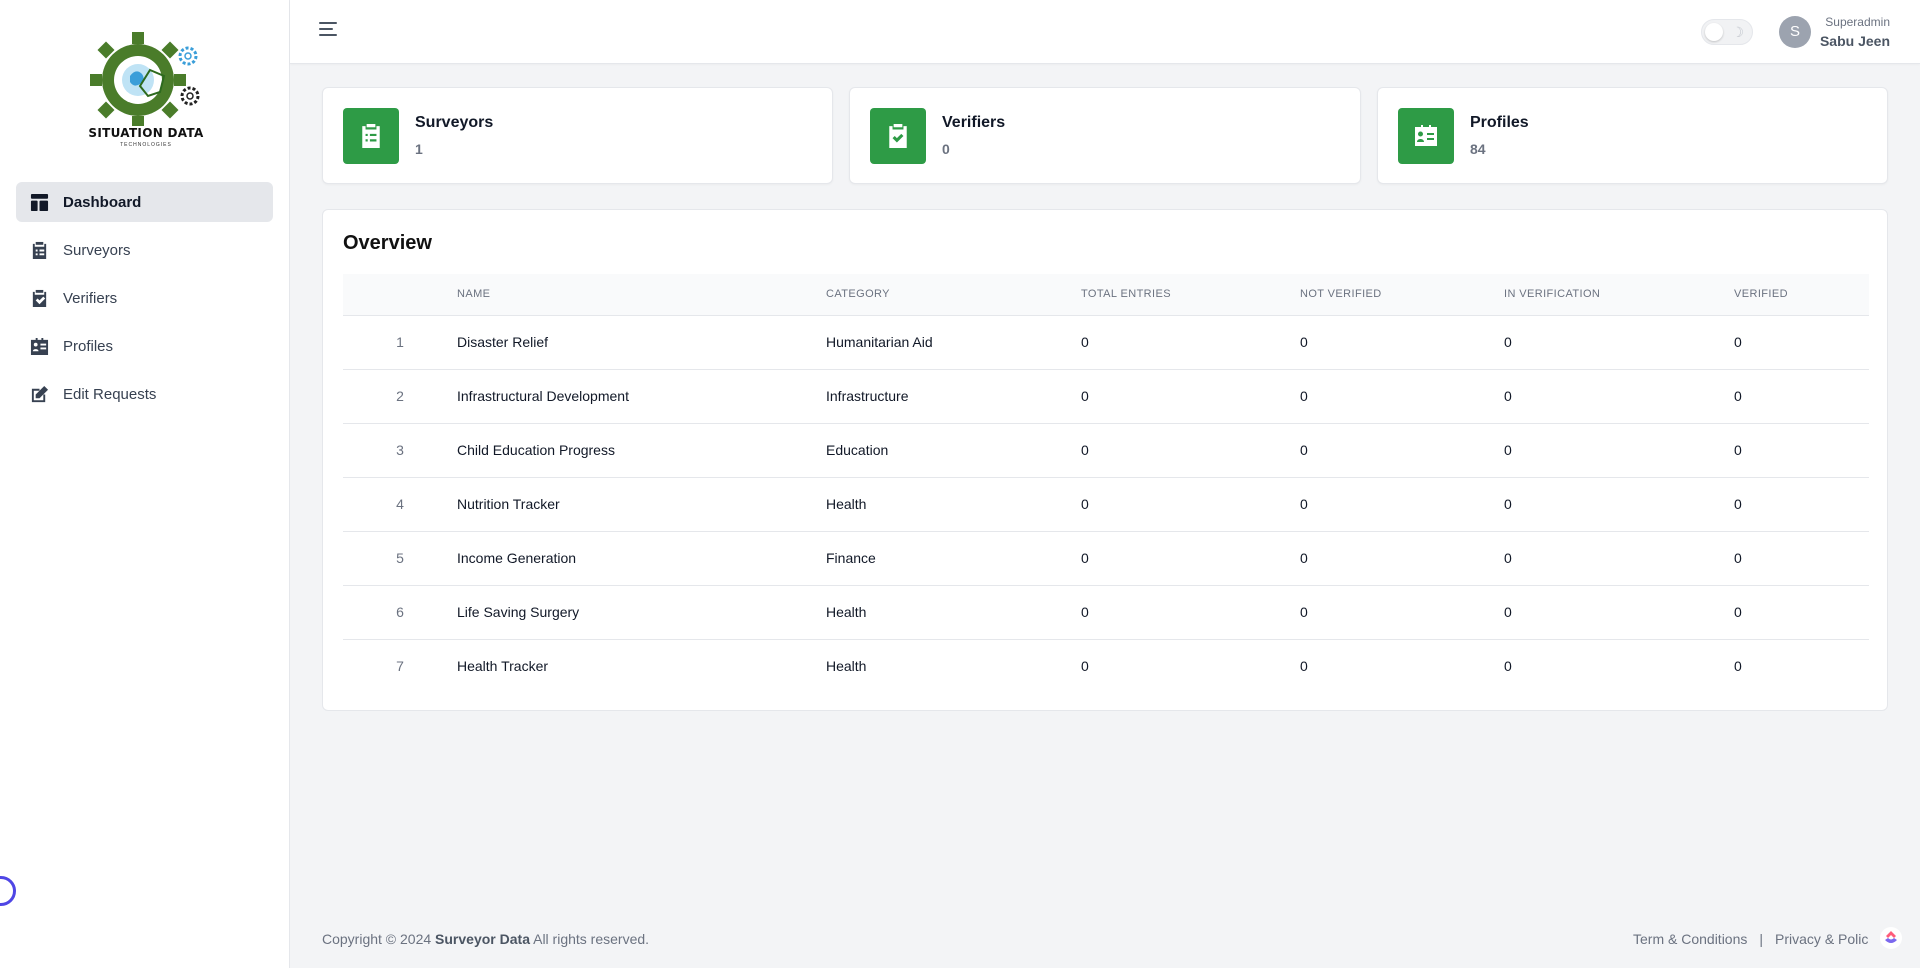  I want to click on sidebar-item-label: Edit Requests, so click(110, 394).